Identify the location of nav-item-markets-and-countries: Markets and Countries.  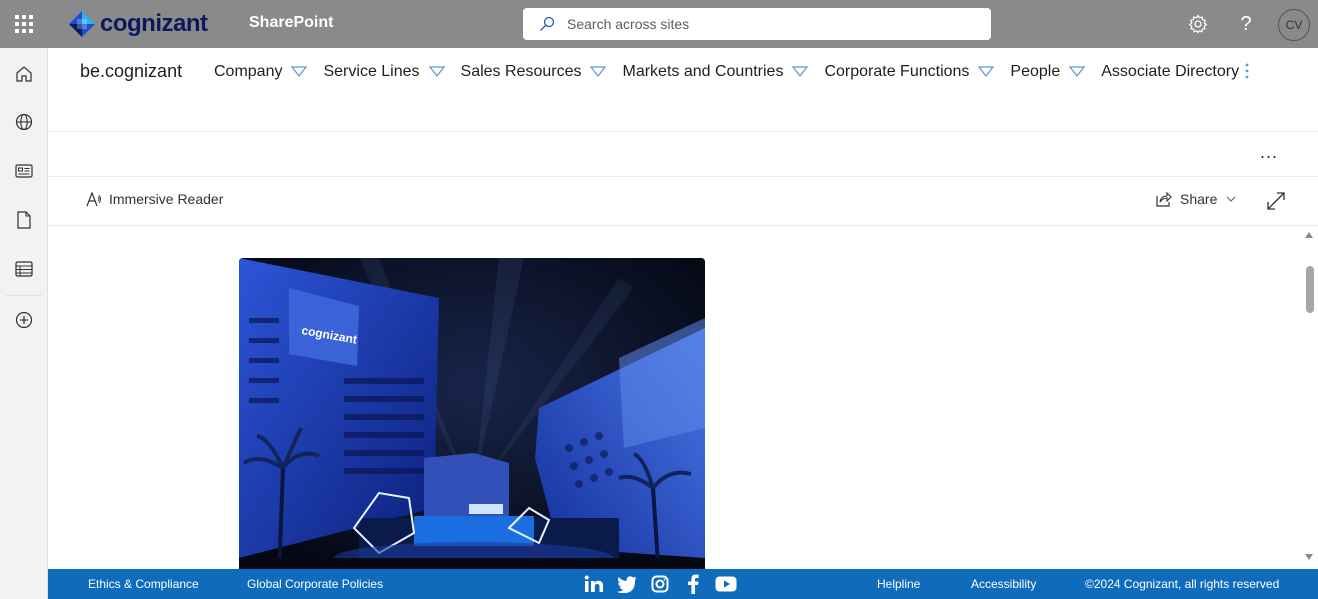
(723, 72).